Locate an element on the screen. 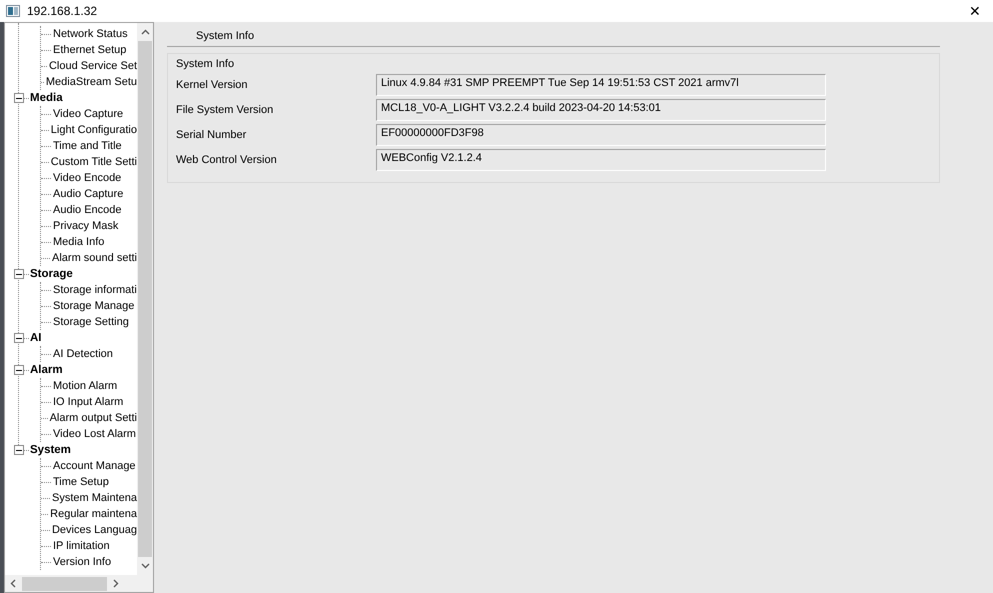 The image size is (993, 593). tree-item: Privacy Mask is located at coordinates (85, 226).